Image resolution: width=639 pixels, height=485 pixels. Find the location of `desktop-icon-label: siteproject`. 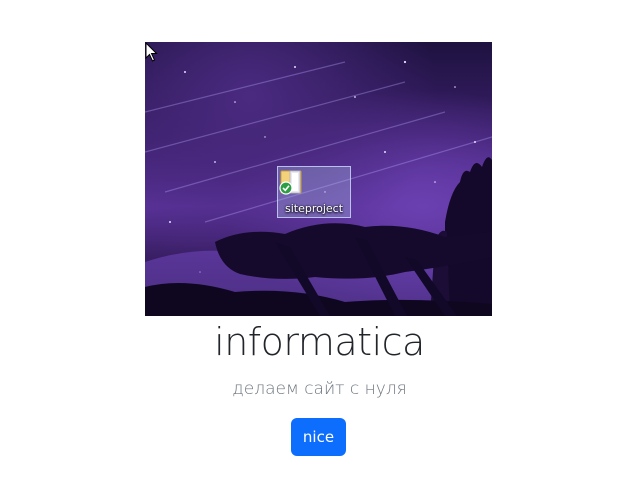

desktop-icon-label: siteproject is located at coordinates (314, 208).